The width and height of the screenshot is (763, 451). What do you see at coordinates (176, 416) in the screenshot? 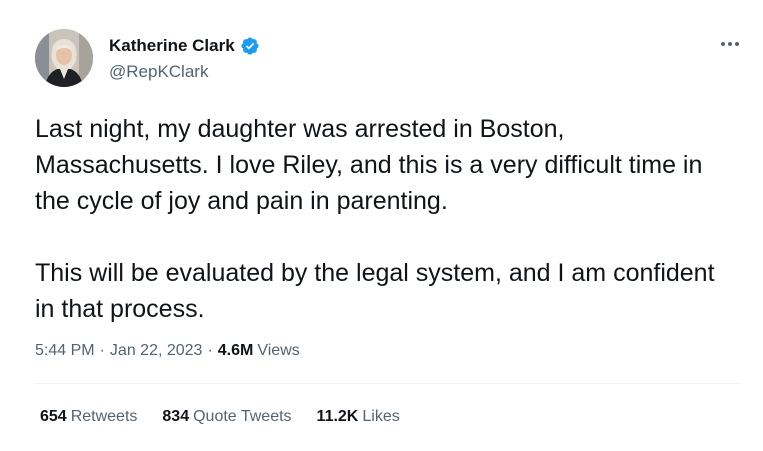
I see `quote-tweets-count: 834` at bounding box center [176, 416].